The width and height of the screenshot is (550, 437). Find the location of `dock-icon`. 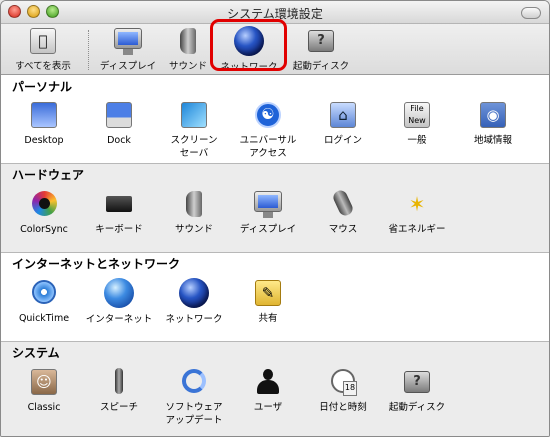

dock-icon is located at coordinates (119, 115).